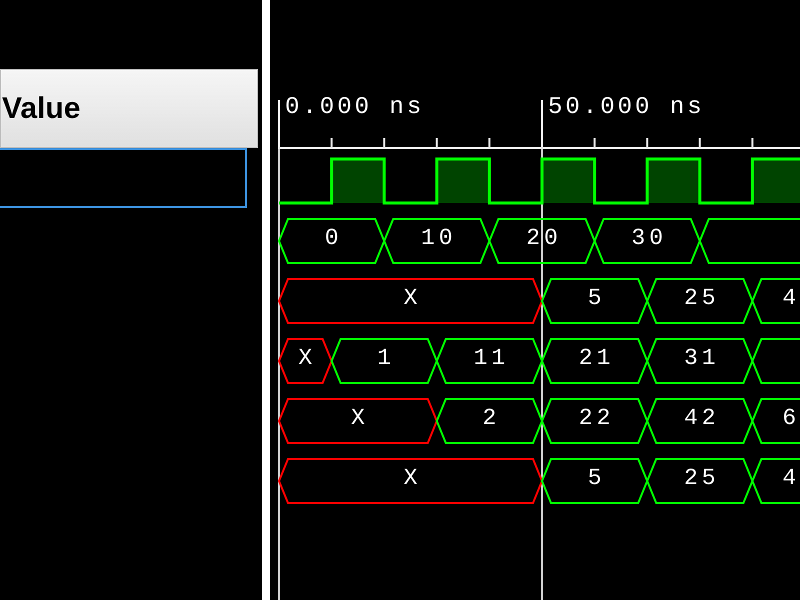 This screenshot has height=600, width=800. What do you see at coordinates (702, 418) in the screenshot?
I see `bus-value: 42` at bounding box center [702, 418].